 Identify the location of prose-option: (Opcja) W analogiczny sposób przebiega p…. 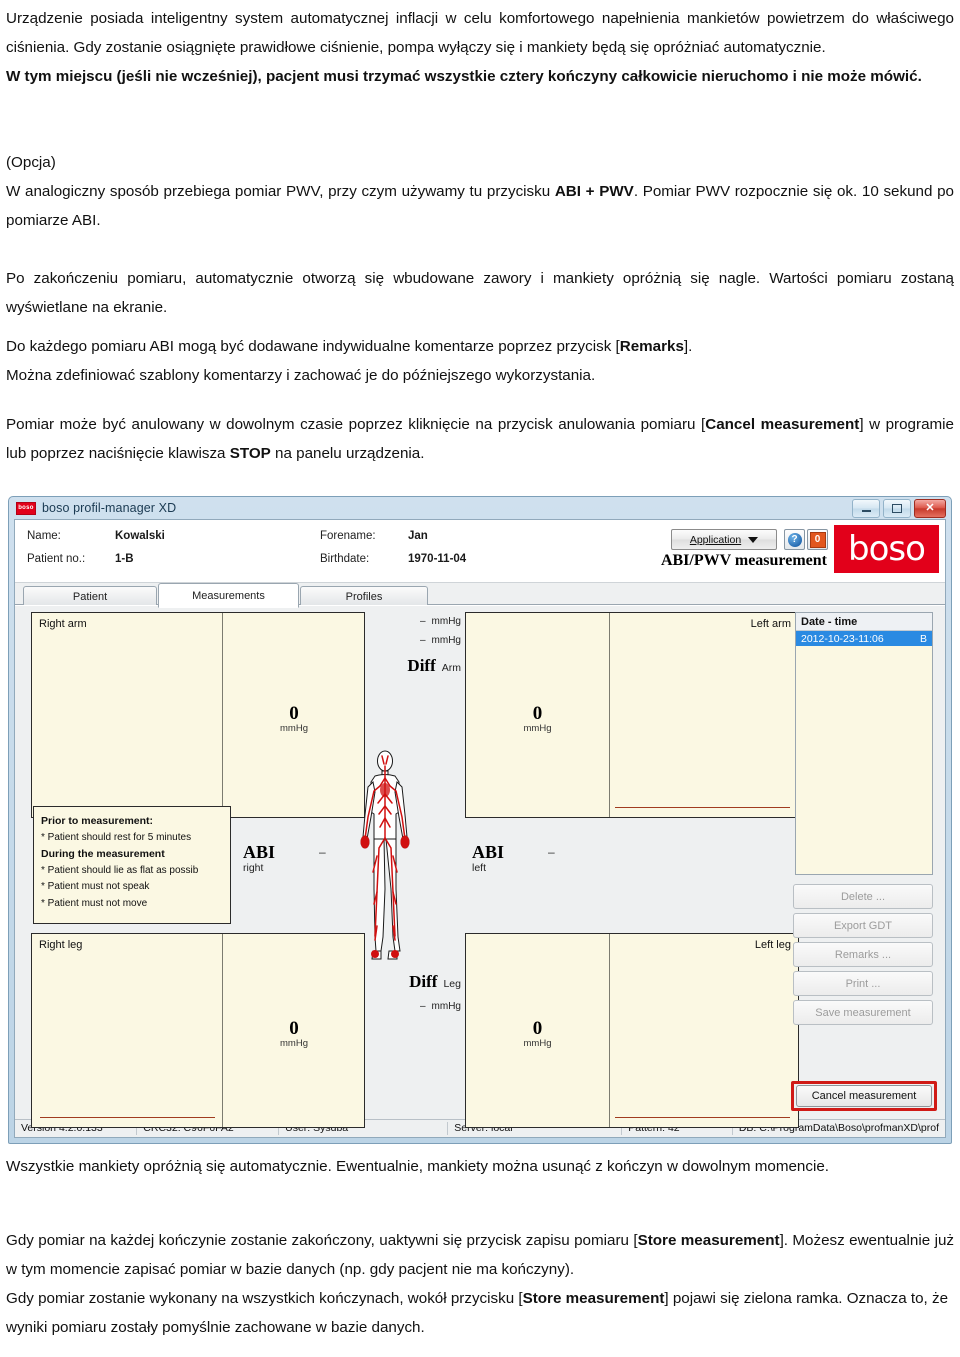
(480, 191).